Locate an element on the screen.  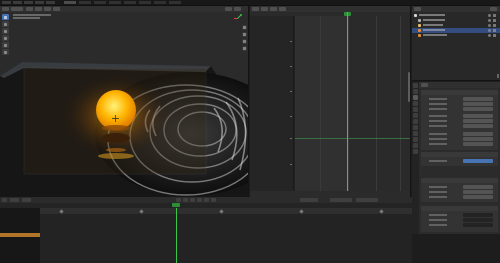
channel-region is located at coordinates (272, 106).